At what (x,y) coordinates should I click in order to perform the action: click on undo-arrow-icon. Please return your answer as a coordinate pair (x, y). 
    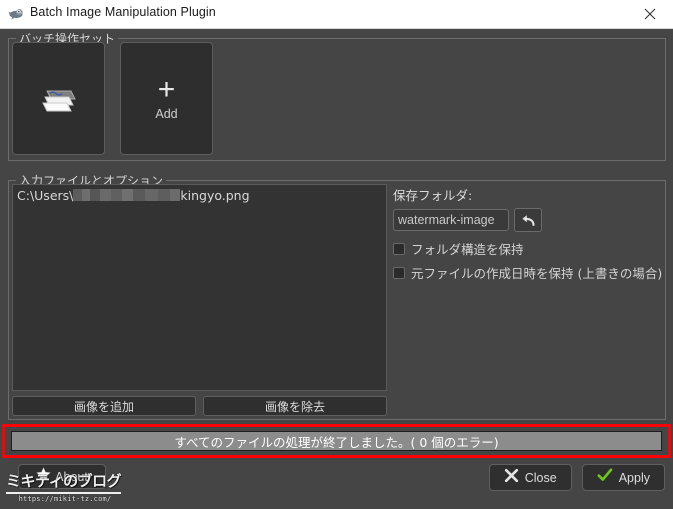
    Looking at the image, I should click on (528, 220).